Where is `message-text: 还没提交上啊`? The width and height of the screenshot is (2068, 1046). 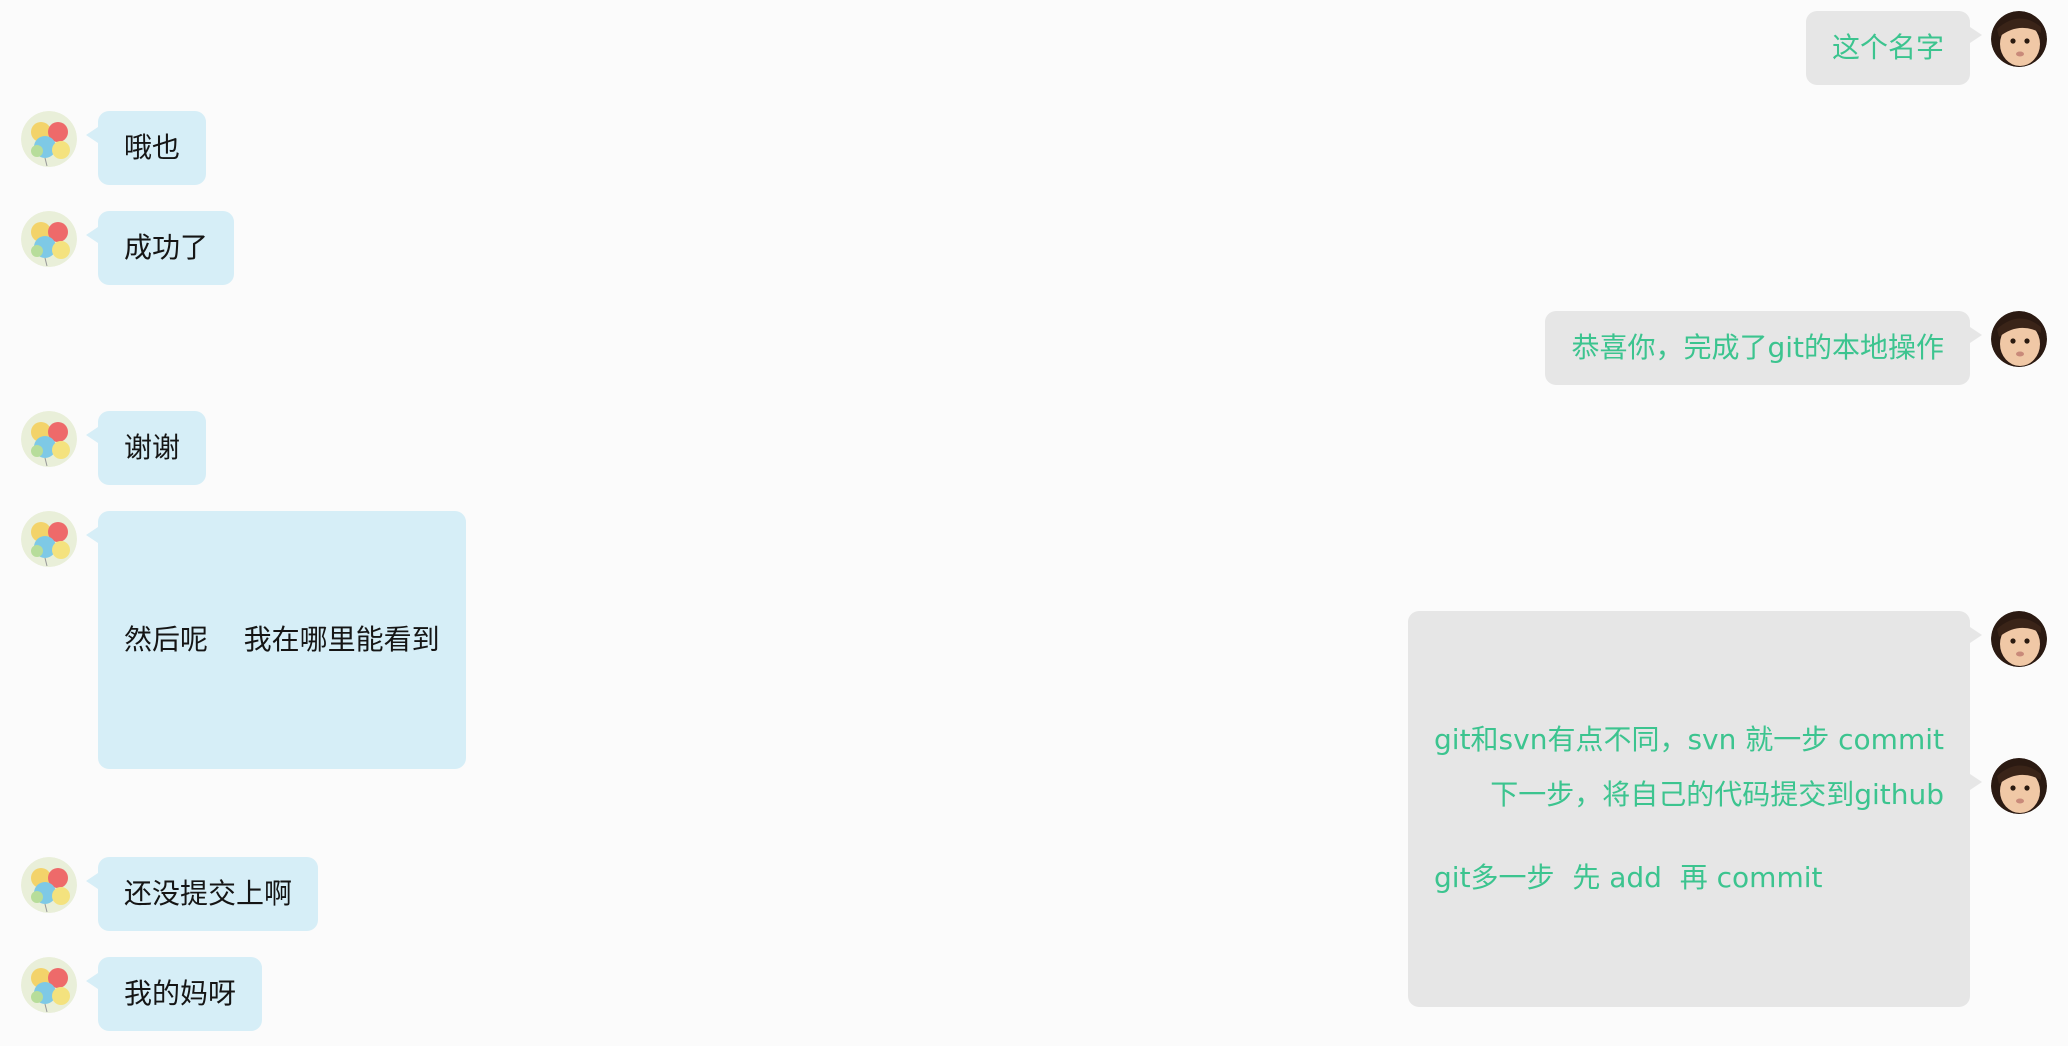 message-text: 还没提交上啊 is located at coordinates (208, 893).